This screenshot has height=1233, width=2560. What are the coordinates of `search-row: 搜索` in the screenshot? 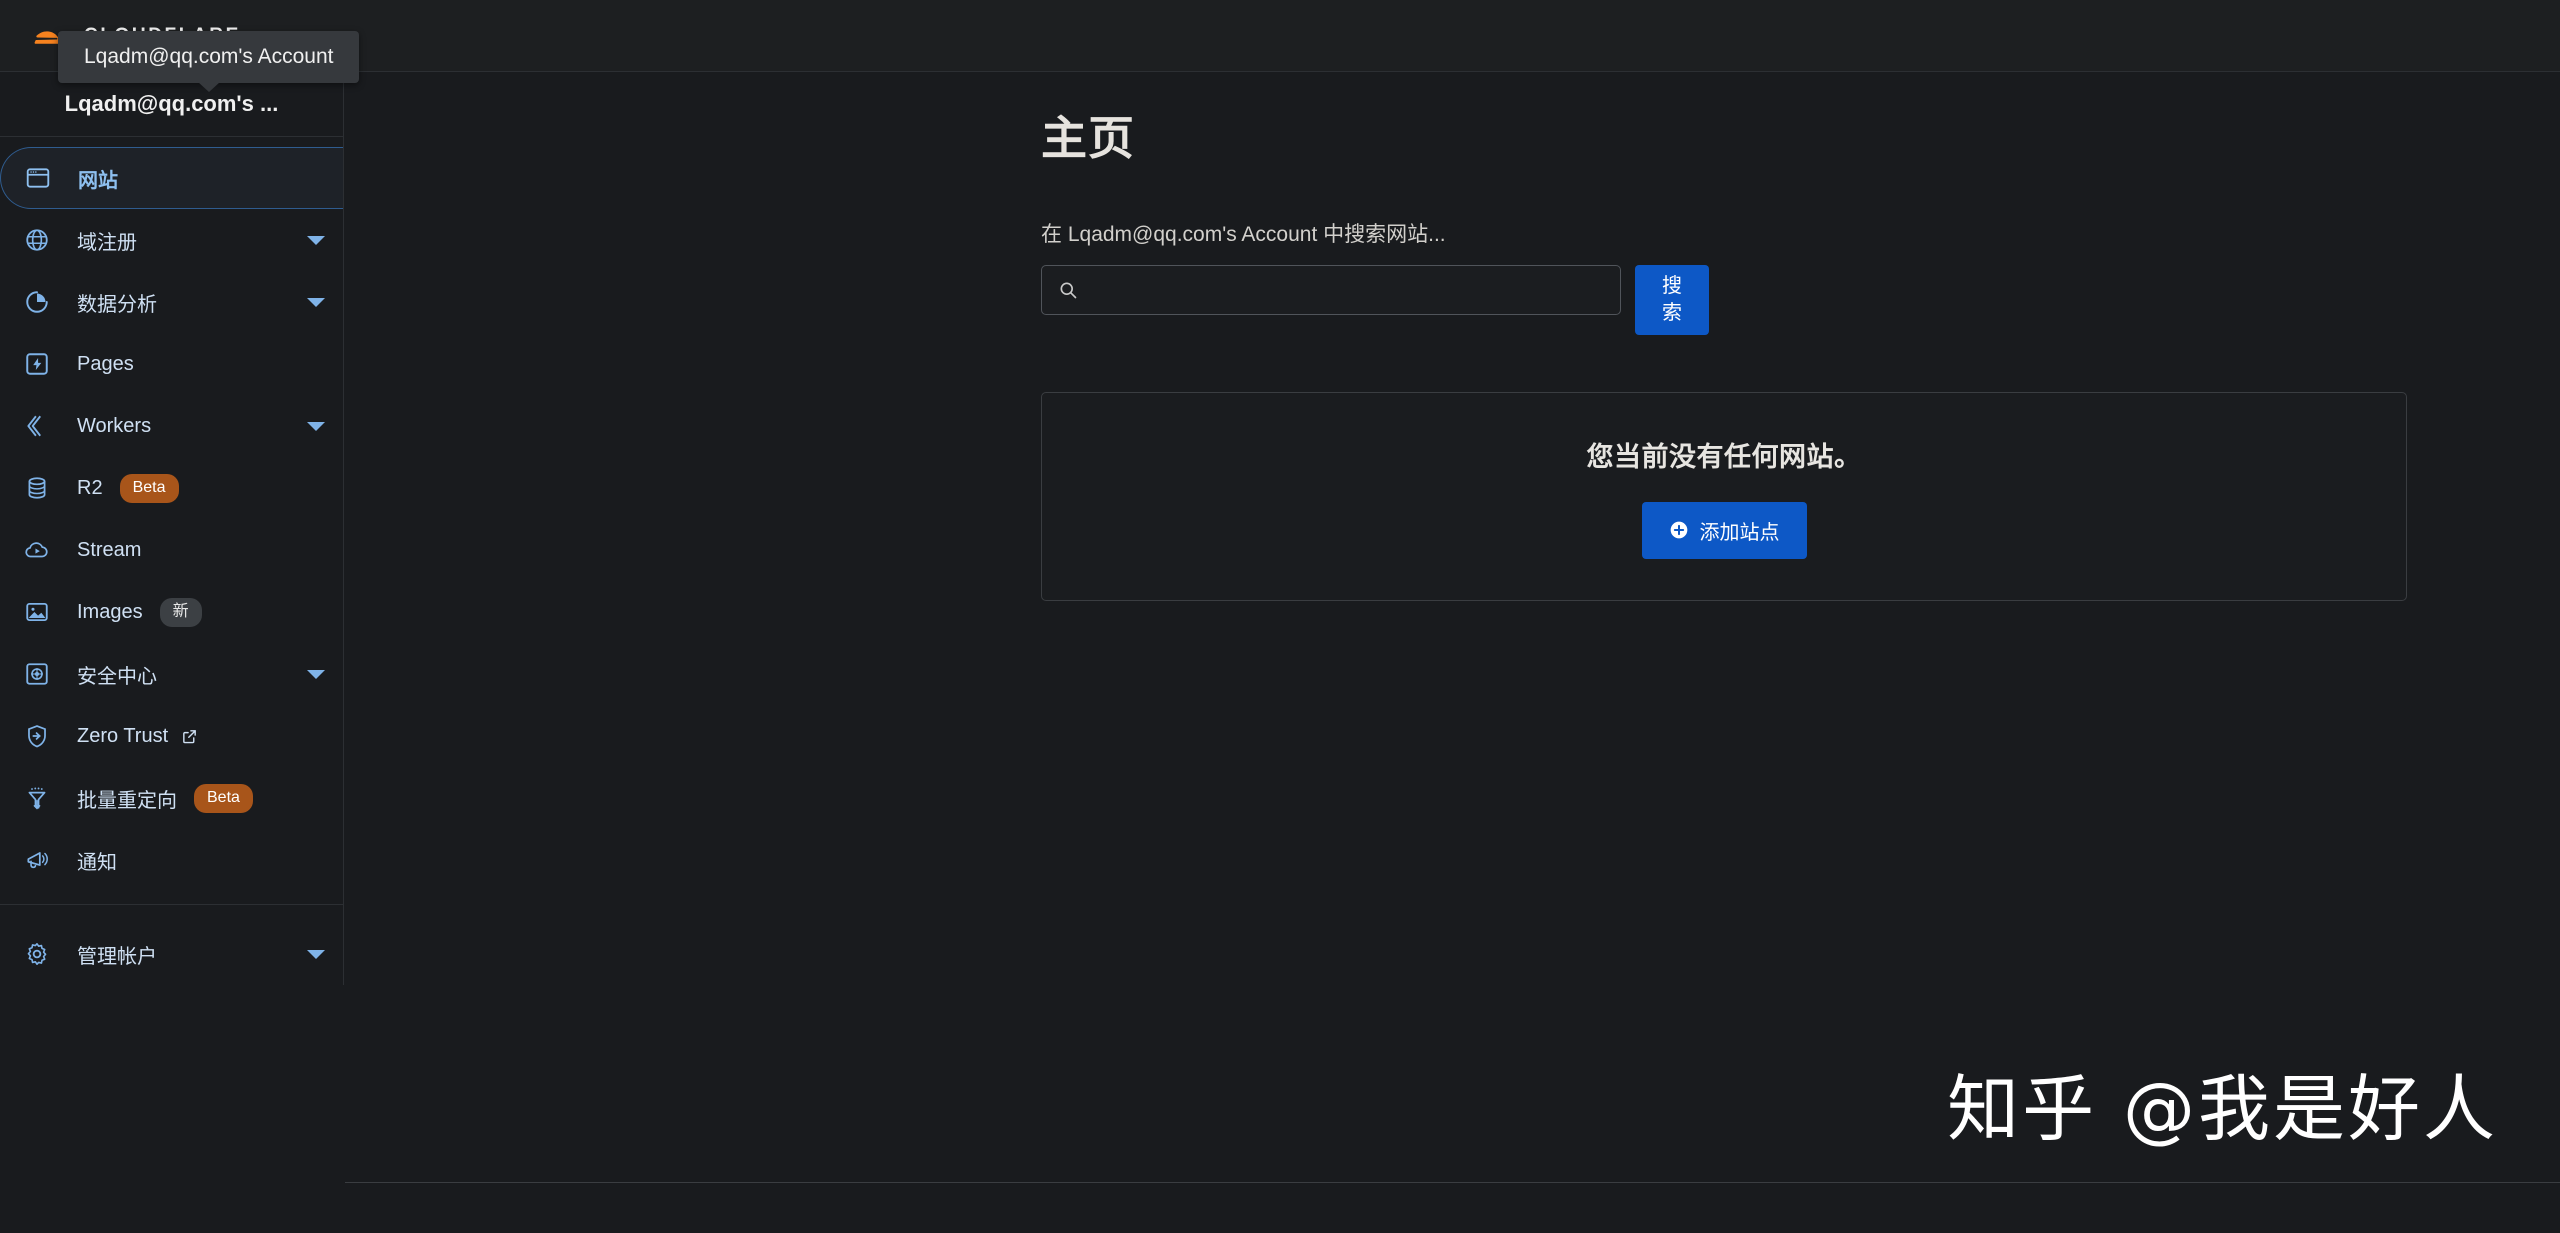 It's located at (1800, 300).